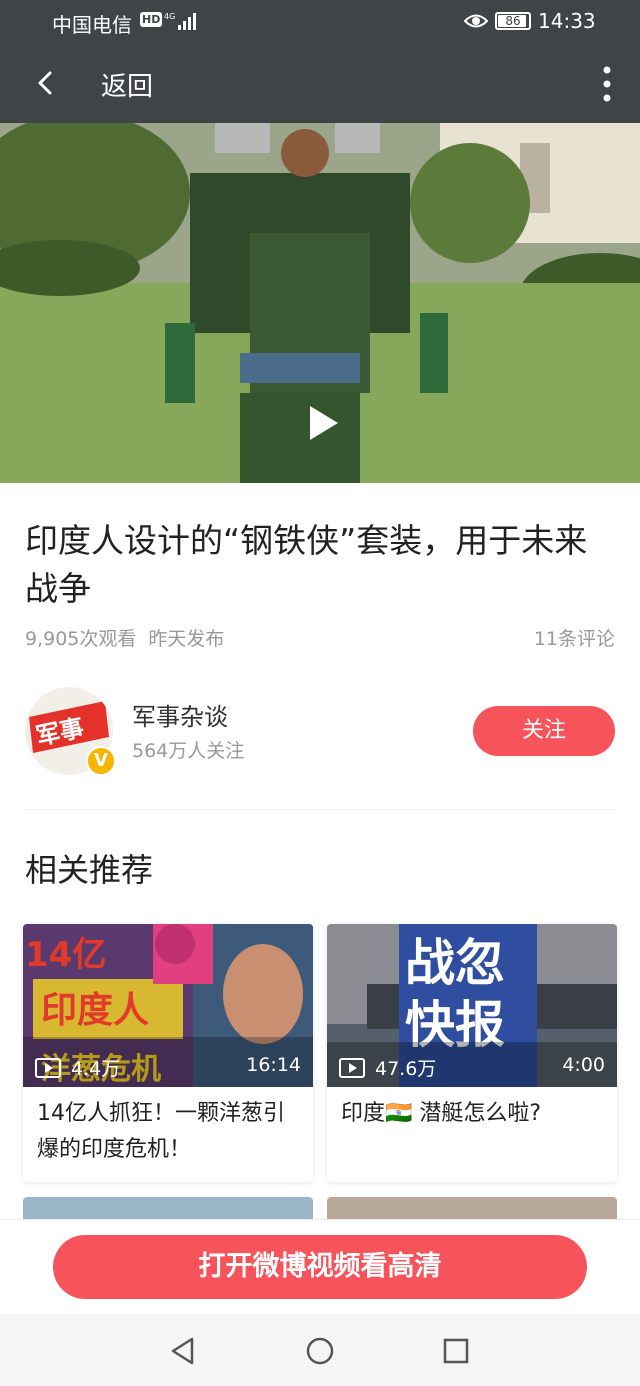  I want to click on video-meta: 9,905次观看 昨天发布, so click(124, 637).